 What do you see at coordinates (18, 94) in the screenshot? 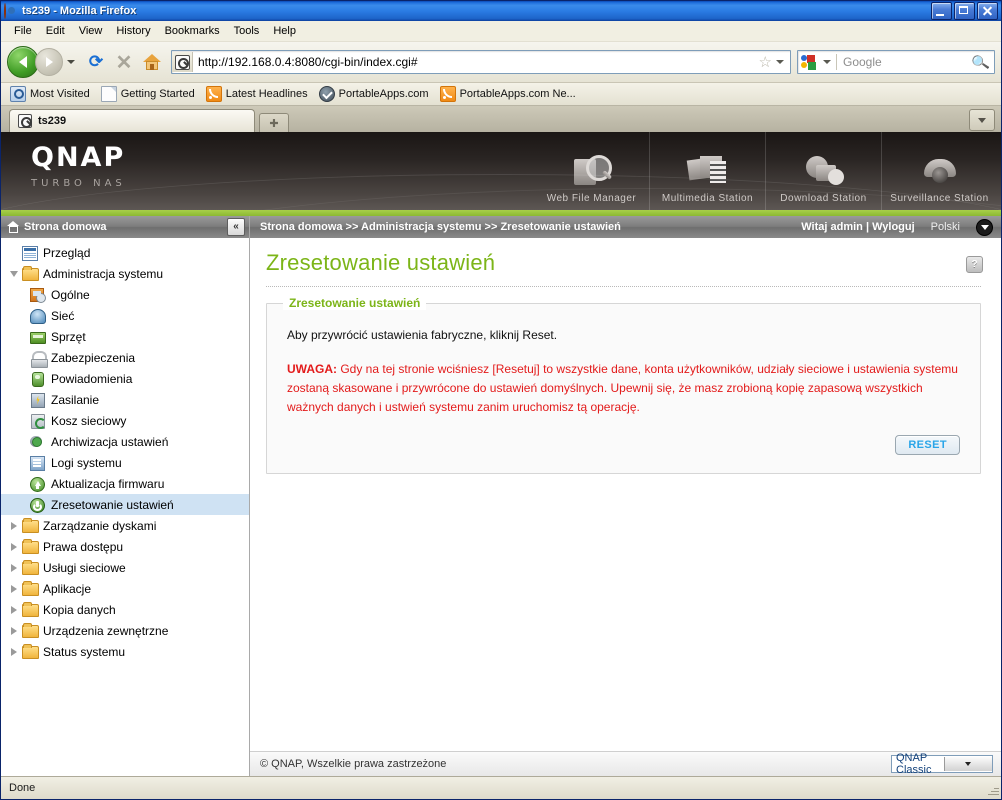
I see `most-visited-icon` at bounding box center [18, 94].